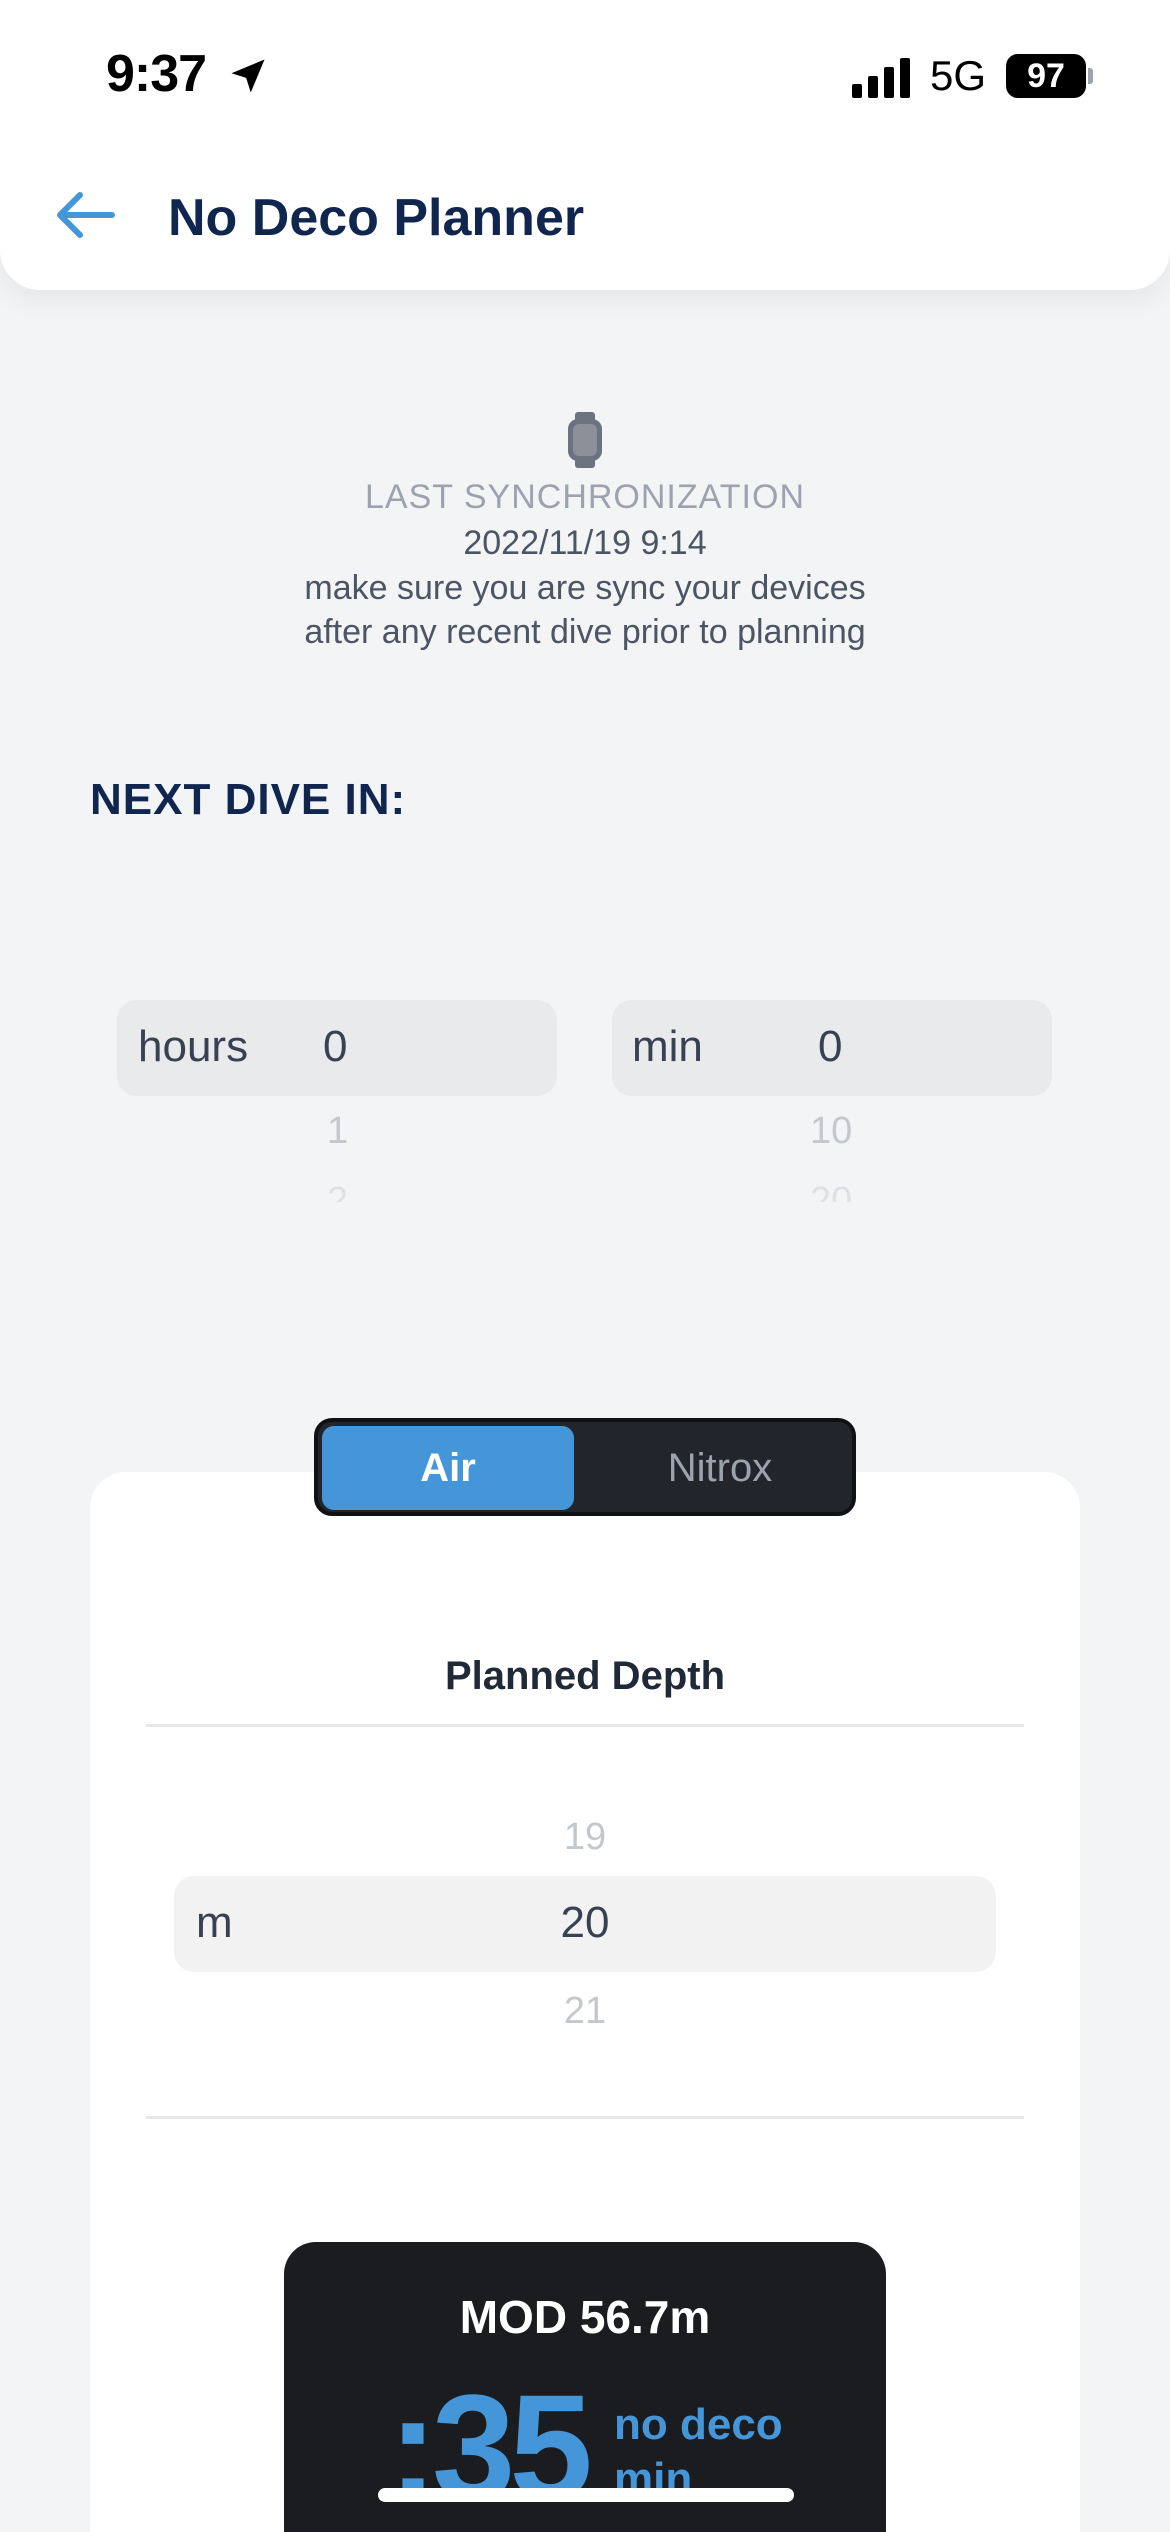 The image size is (1170, 2532). I want to click on planned-depth-title: Planned Depth, so click(585, 1676).